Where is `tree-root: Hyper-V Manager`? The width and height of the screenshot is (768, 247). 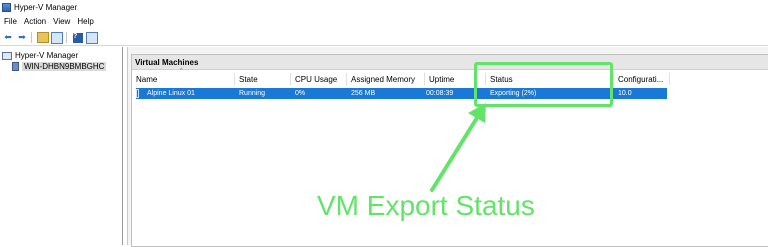 tree-root: Hyper-V Manager is located at coordinates (40, 55).